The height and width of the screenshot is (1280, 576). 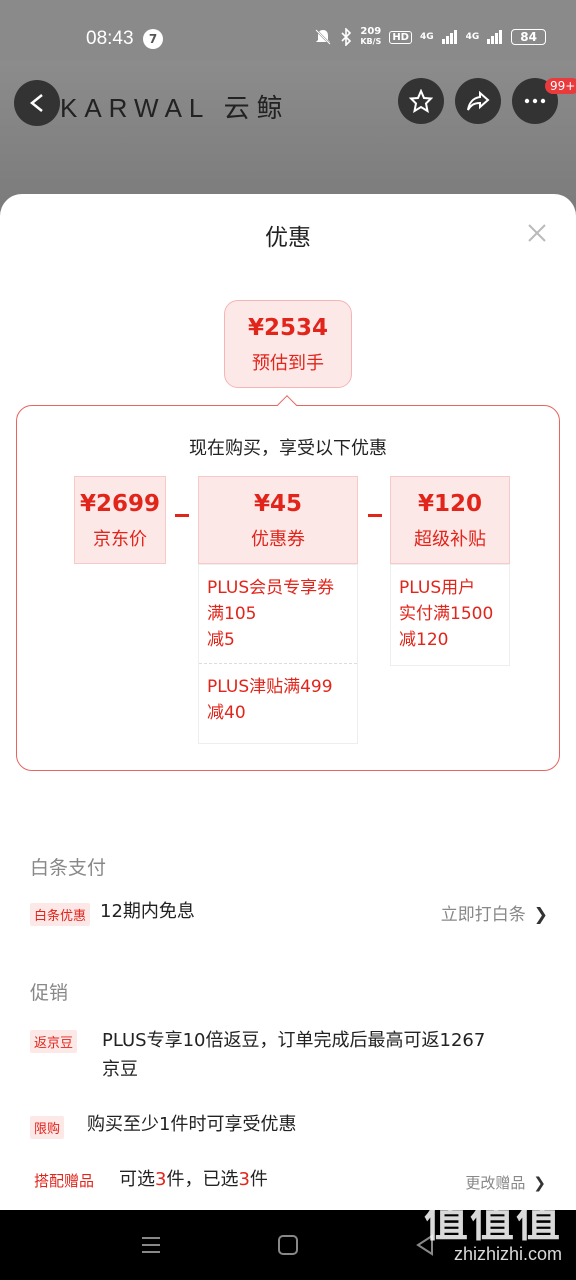 What do you see at coordinates (400, 37) in the screenshot?
I see `hd-badge: HD` at bounding box center [400, 37].